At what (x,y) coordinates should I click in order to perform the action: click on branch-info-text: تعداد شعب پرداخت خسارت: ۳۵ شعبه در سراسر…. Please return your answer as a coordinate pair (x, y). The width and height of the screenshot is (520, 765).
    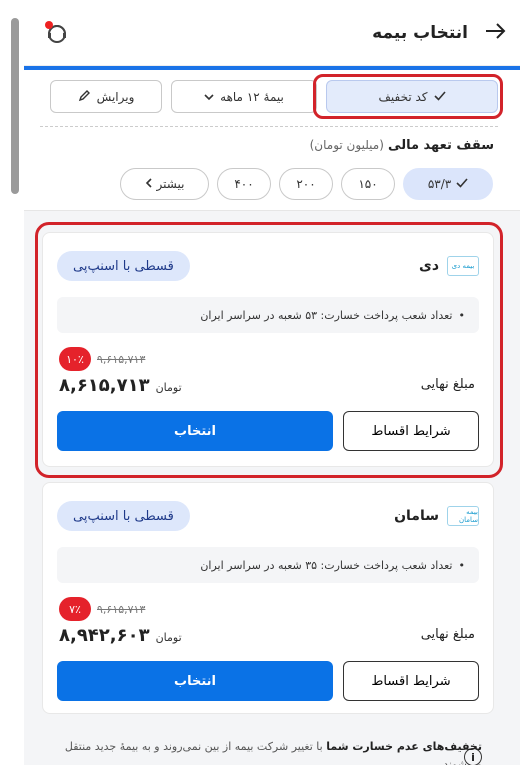
    Looking at the image, I should click on (326, 565).